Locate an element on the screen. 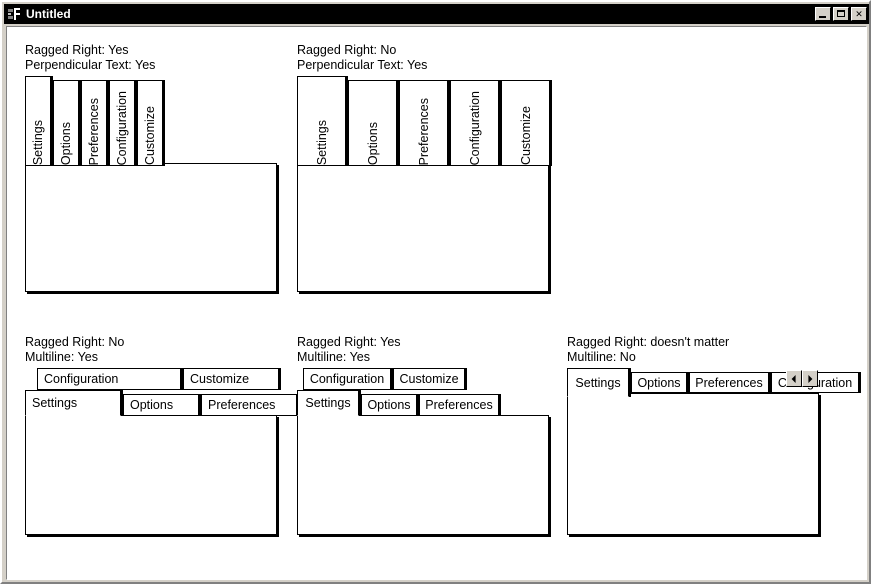 The height and width of the screenshot is (584, 871). scroll-left-button is located at coordinates (794, 378).